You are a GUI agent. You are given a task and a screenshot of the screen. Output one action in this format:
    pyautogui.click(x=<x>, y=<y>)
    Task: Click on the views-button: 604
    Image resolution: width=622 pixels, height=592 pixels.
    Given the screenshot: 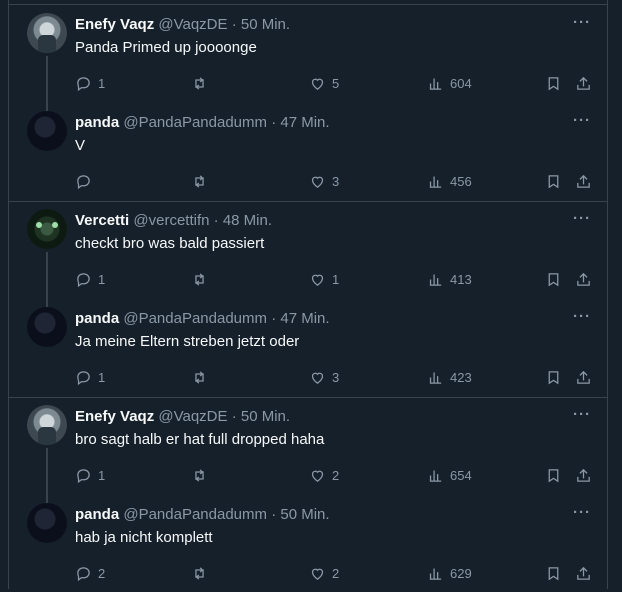 What is the action you would take?
    pyautogui.click(x=449, y=83)
    